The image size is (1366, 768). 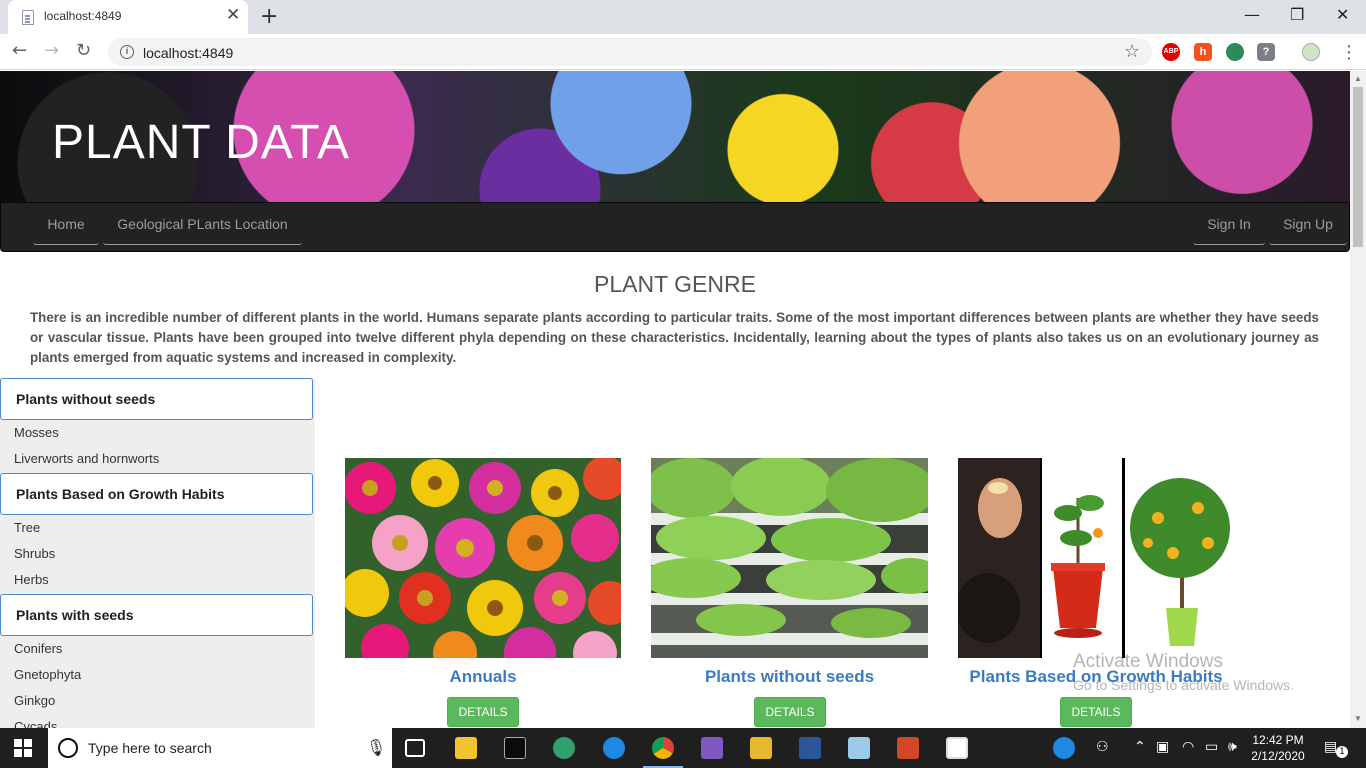 I want to click on url-text: localhost:4849, so click(x=188, y=53).